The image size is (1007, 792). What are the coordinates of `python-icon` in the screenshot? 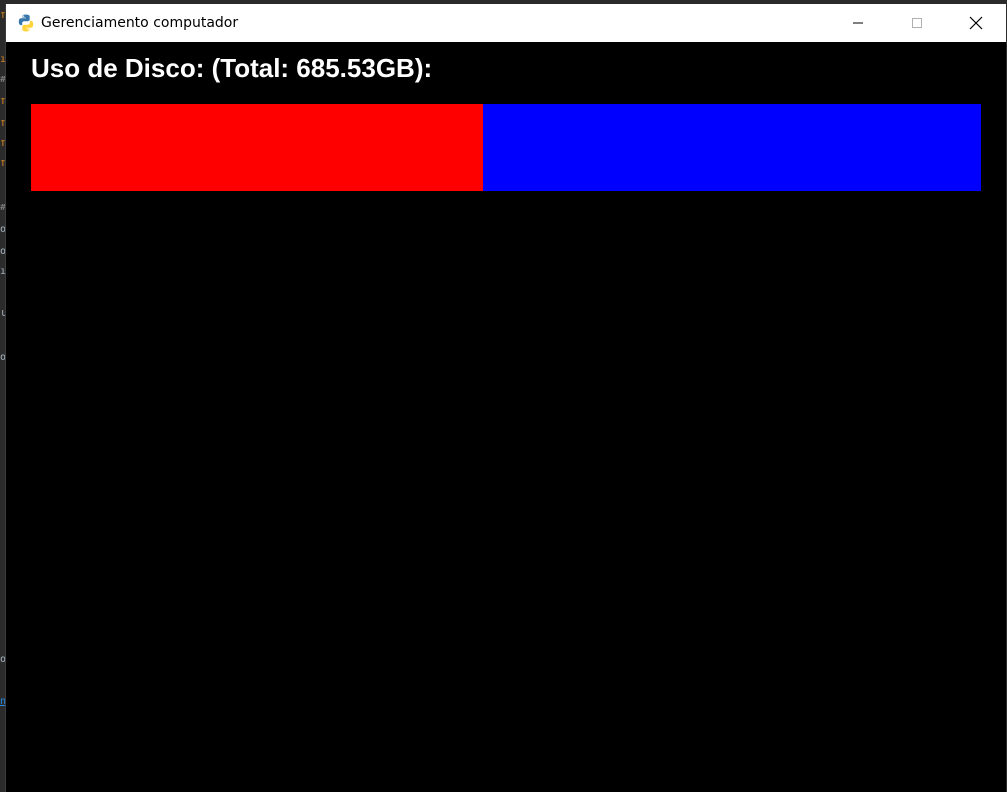 It's located at (26, 23).